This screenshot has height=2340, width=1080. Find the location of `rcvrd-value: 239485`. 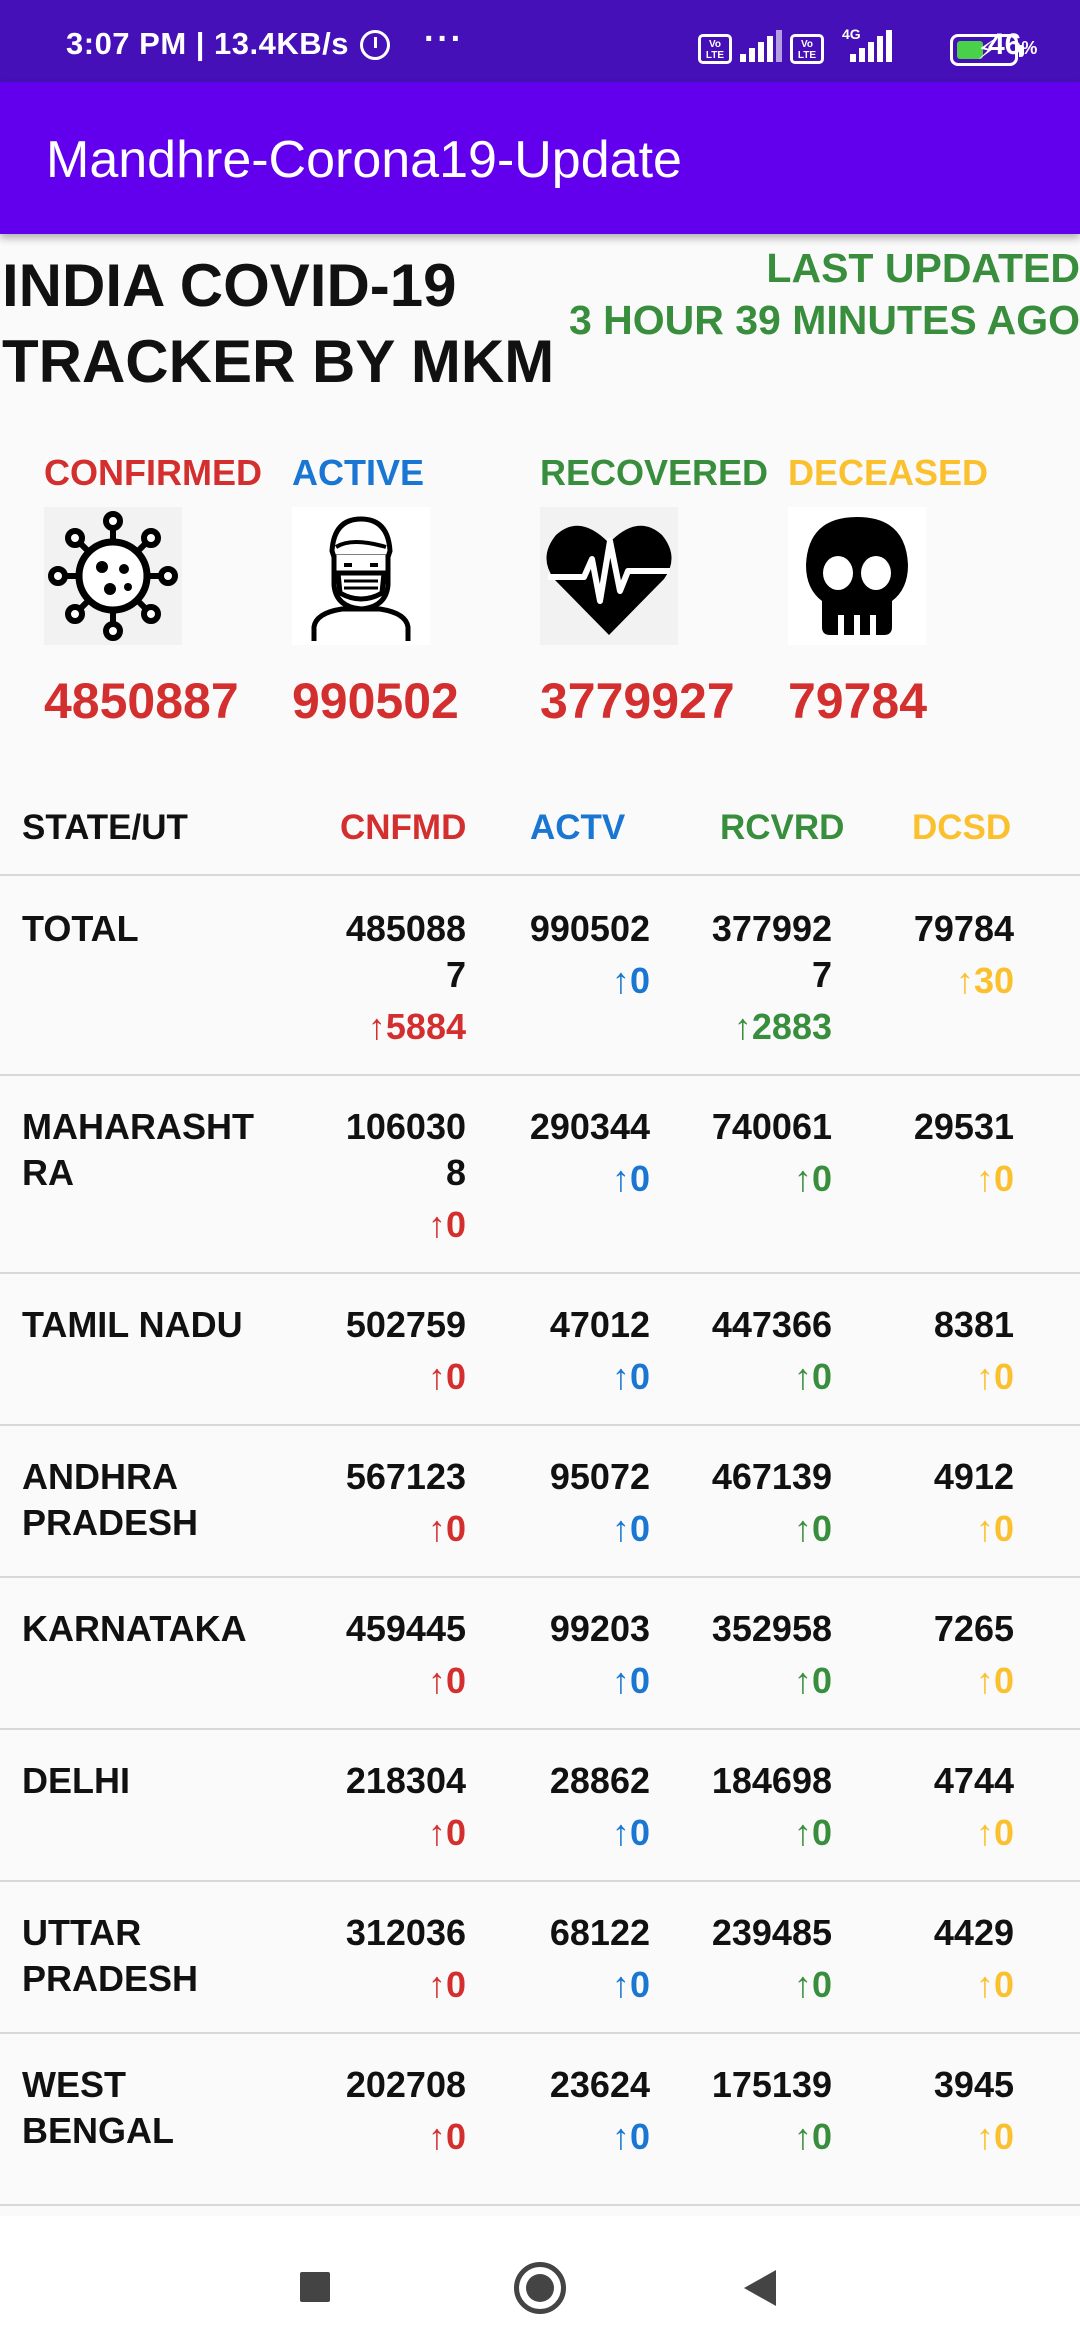

rcvrd-value: 239485 is located at coordinates (771, 1932).